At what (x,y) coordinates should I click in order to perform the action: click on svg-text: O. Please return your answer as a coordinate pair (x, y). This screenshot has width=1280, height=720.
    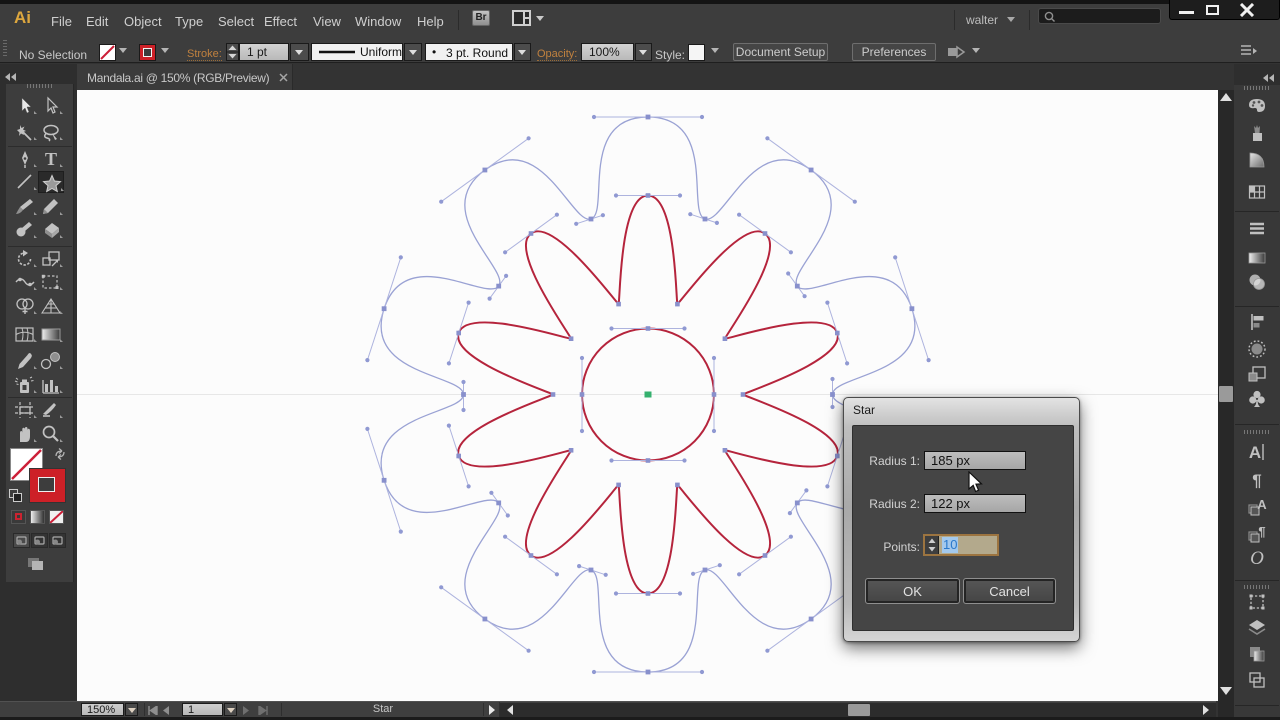
    Looking at the image, I should click on (1257, 558).